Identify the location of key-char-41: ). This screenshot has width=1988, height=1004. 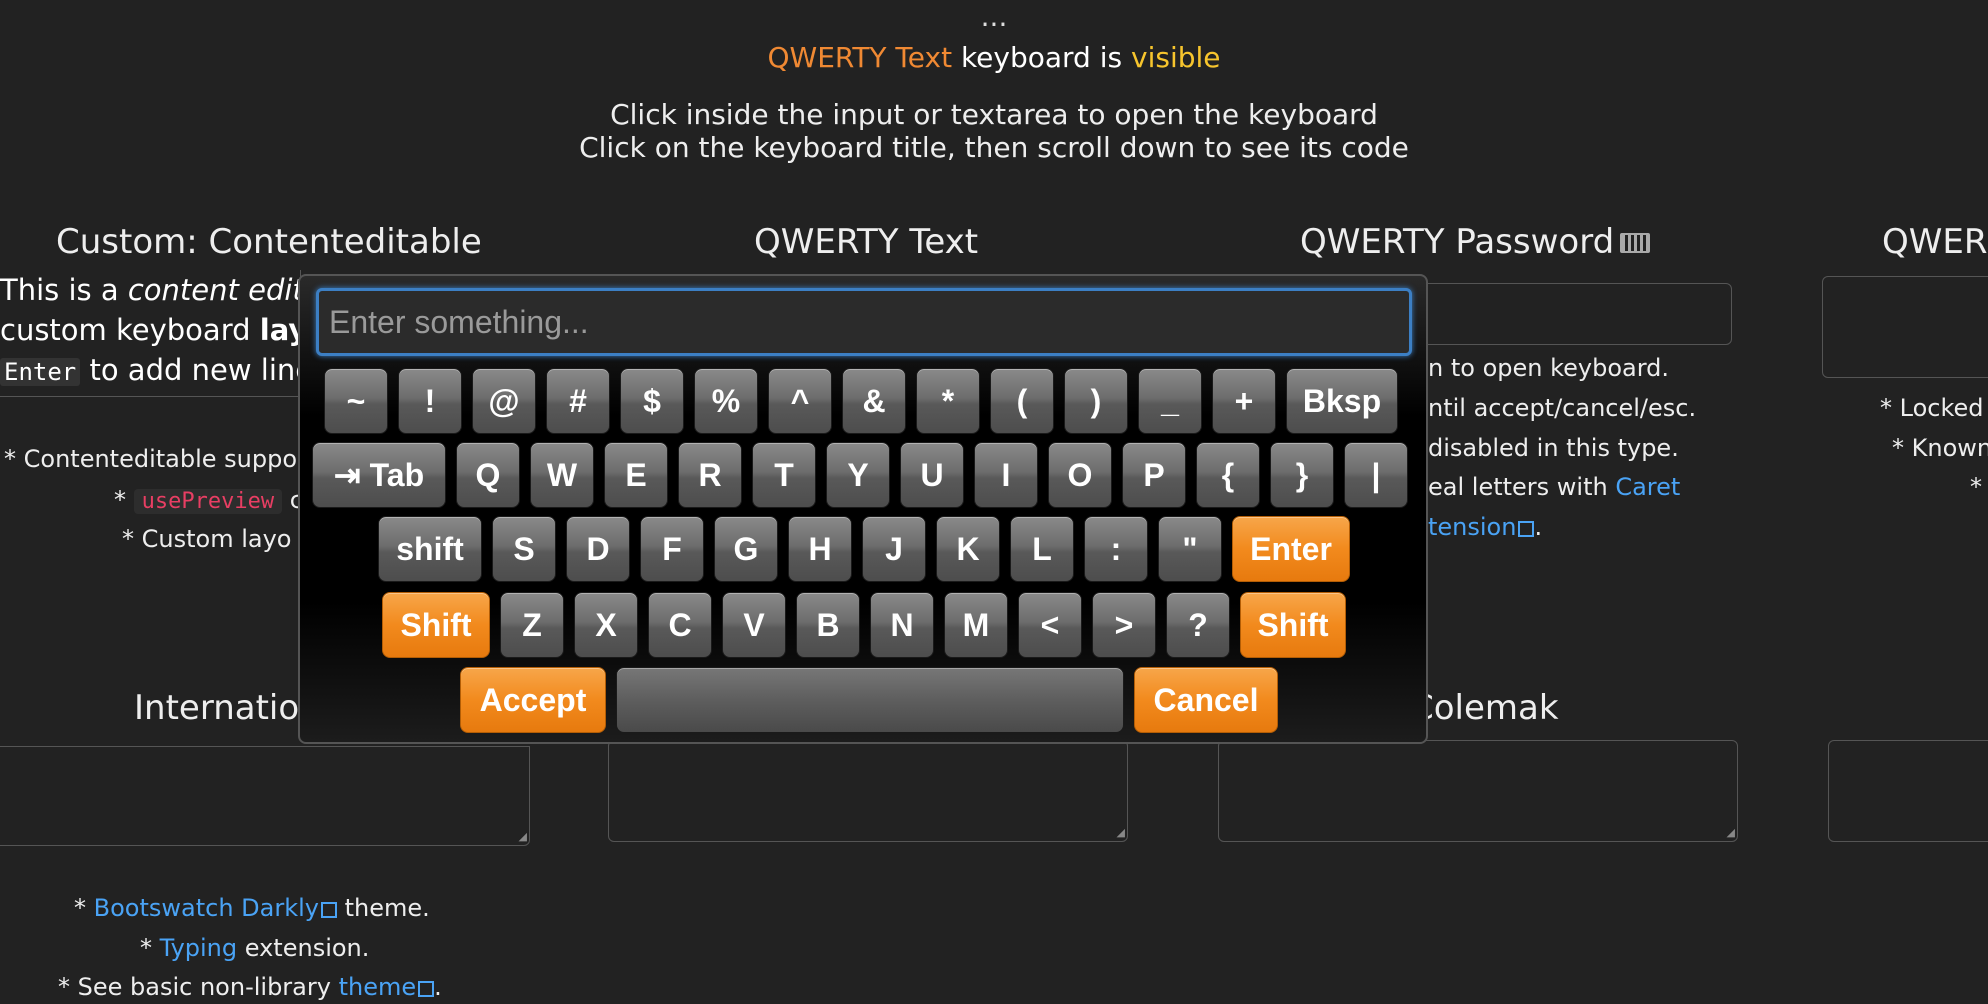
(1096, 401).